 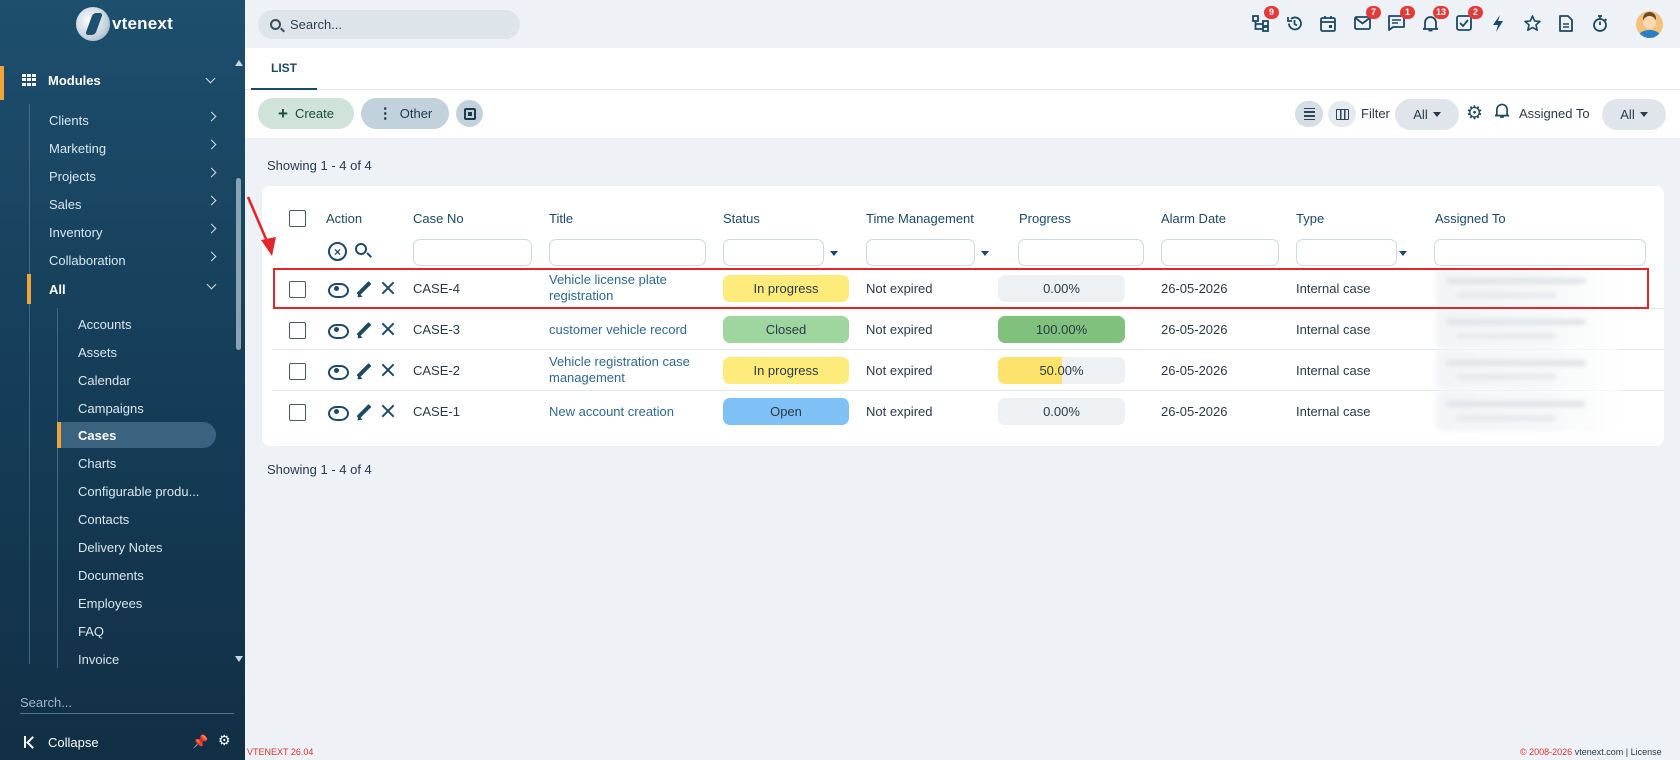 I want to click on calendar-icon, so click(x=1328, y=23).